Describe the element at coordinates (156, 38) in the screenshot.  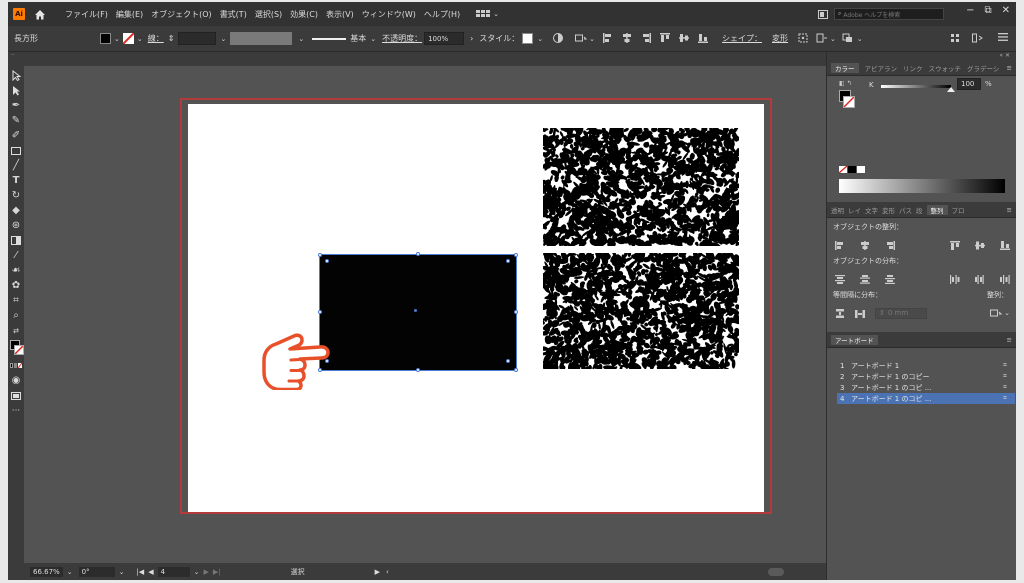
I see `stroke-label: 線：` at that location.